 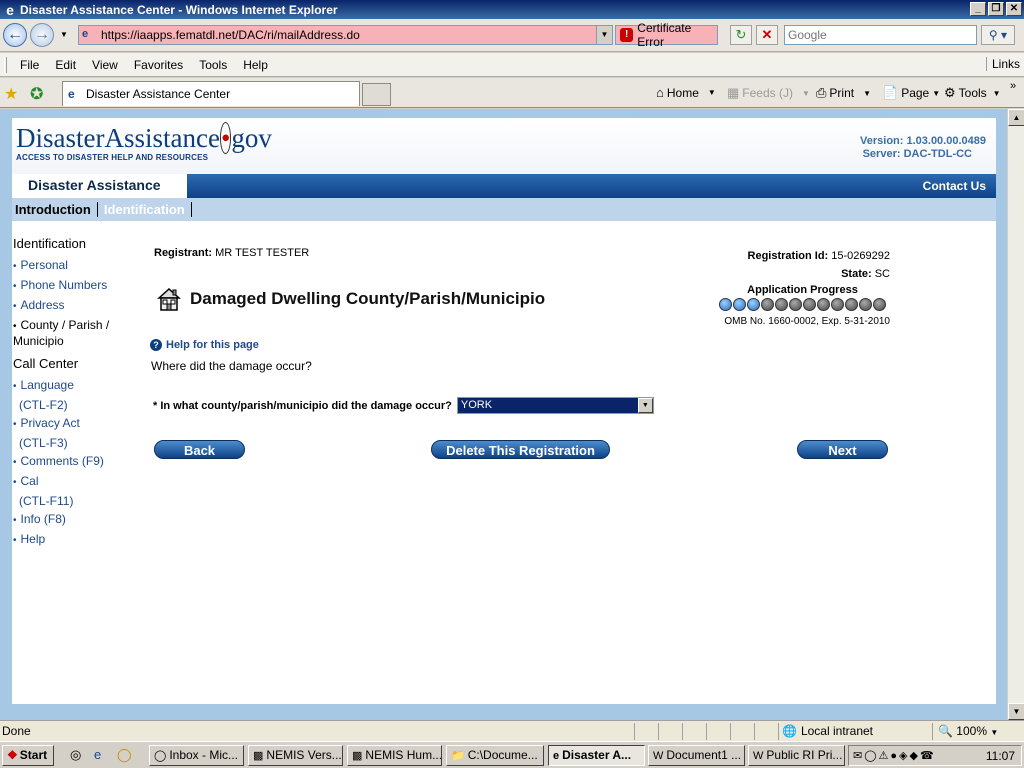 I want to click on menu-help: Help, so click(x=255, y=65).